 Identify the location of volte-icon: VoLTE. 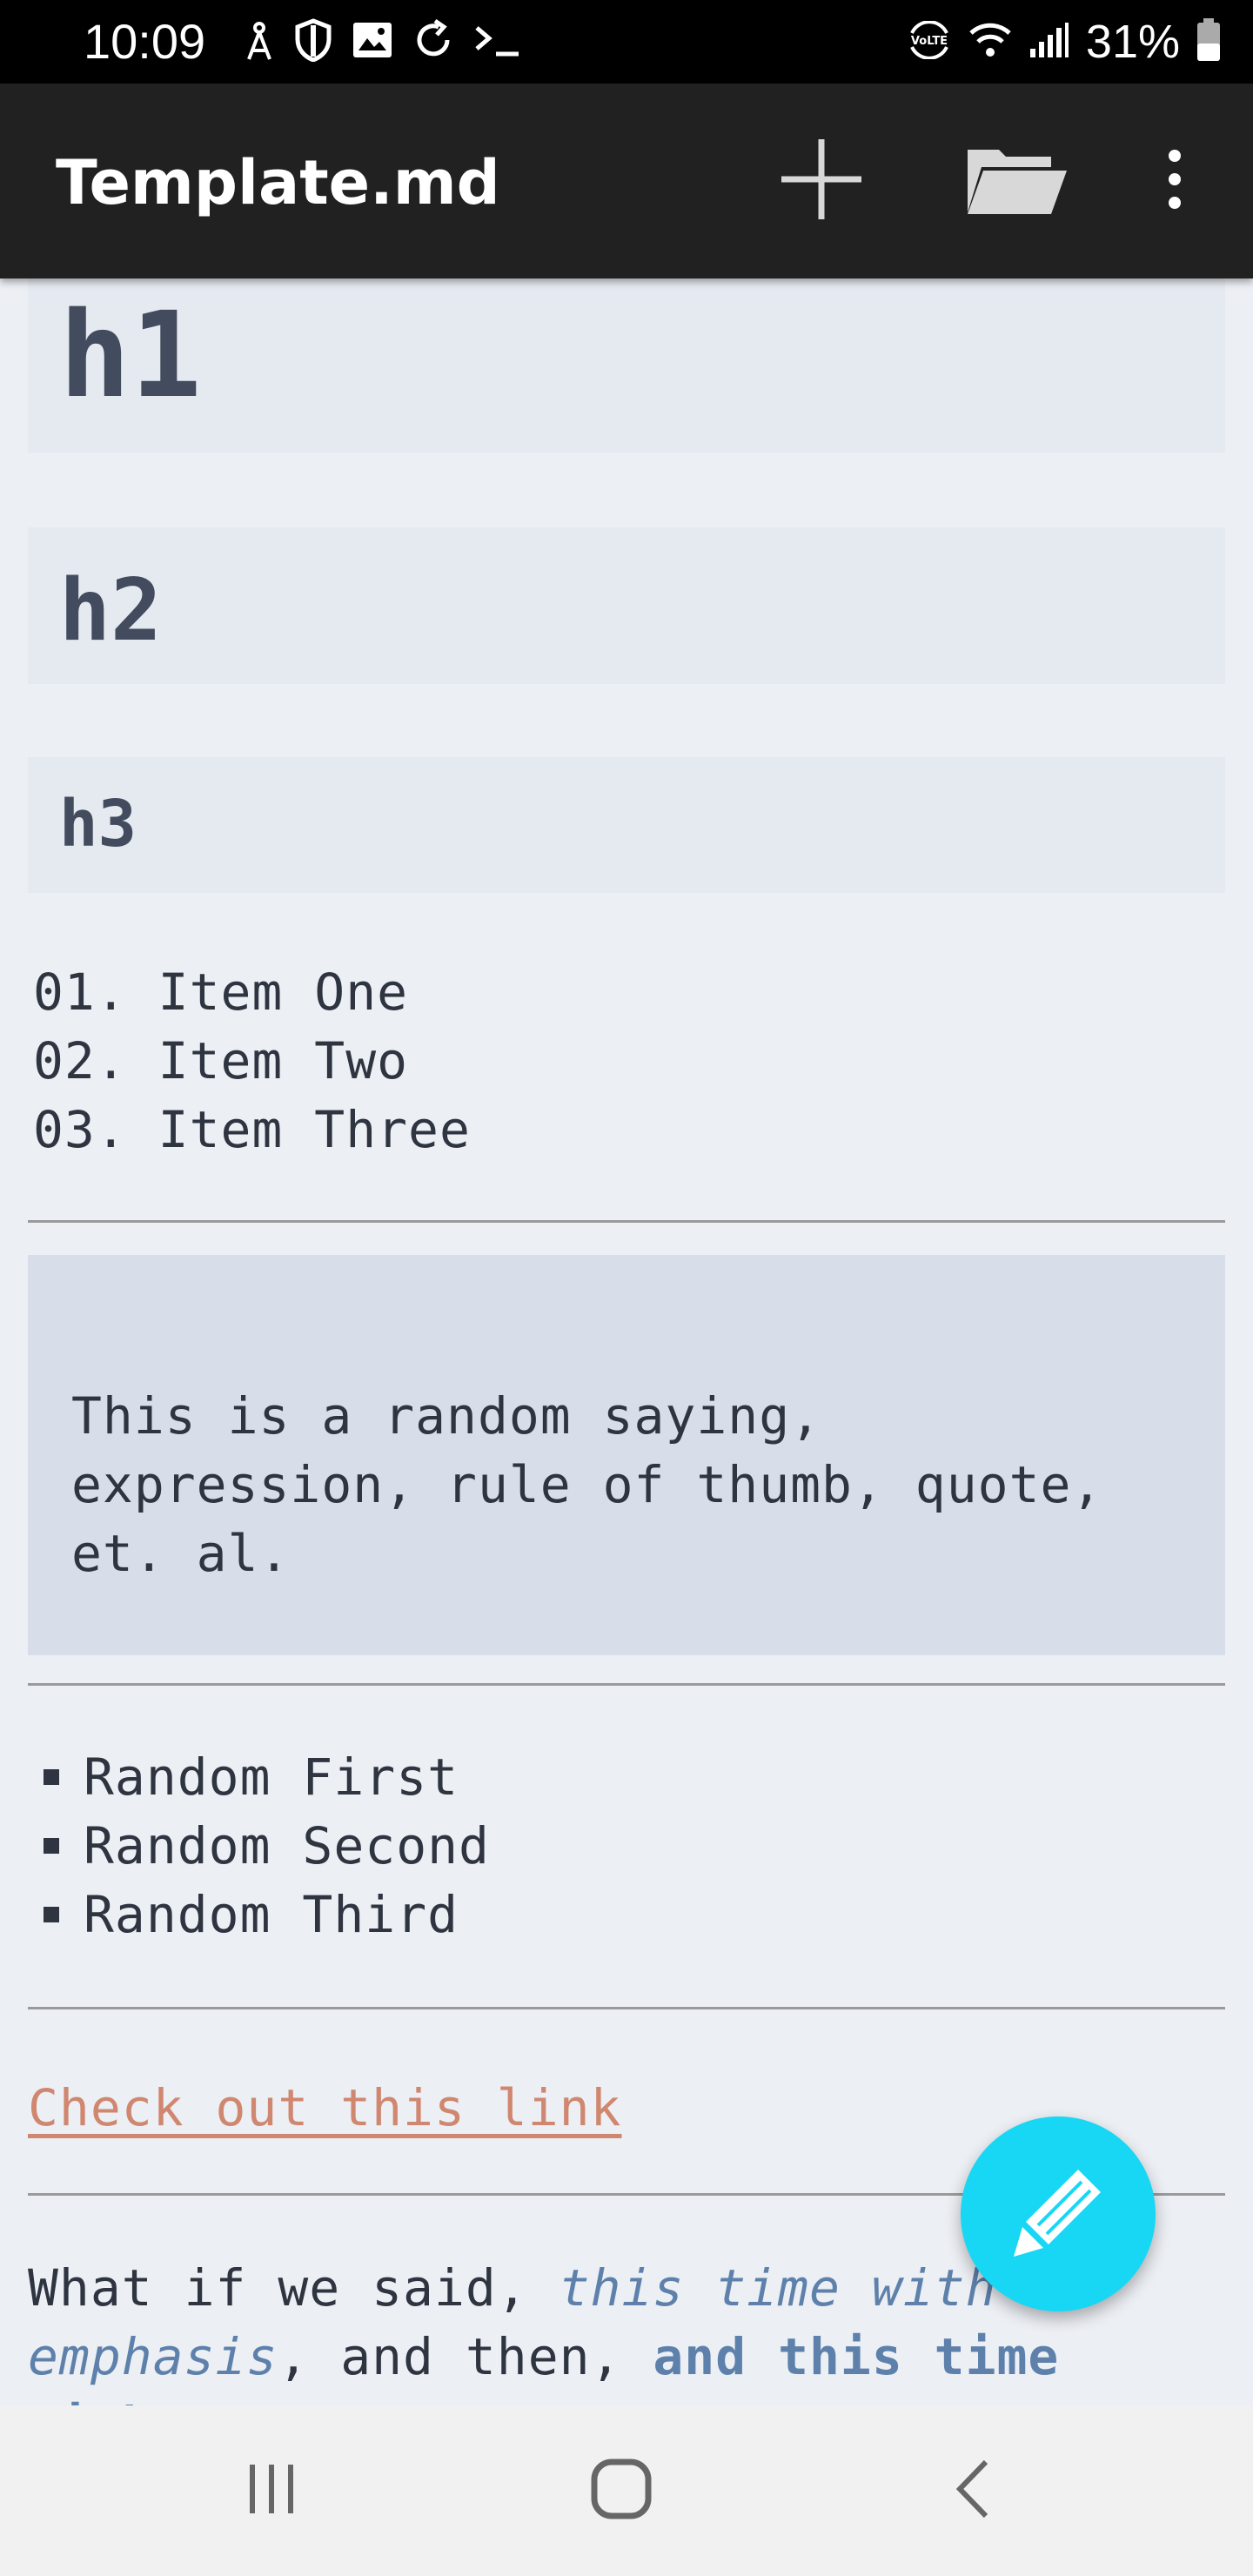
(929, 41).